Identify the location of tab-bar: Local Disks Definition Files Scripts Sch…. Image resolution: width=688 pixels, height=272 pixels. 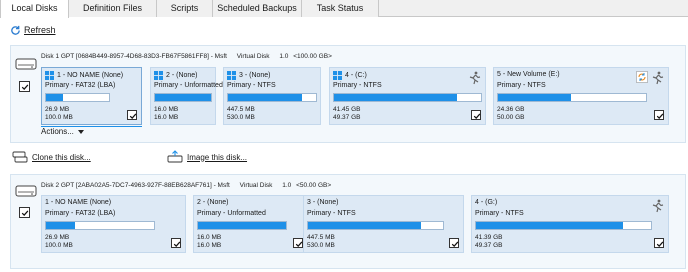
(344, 9).